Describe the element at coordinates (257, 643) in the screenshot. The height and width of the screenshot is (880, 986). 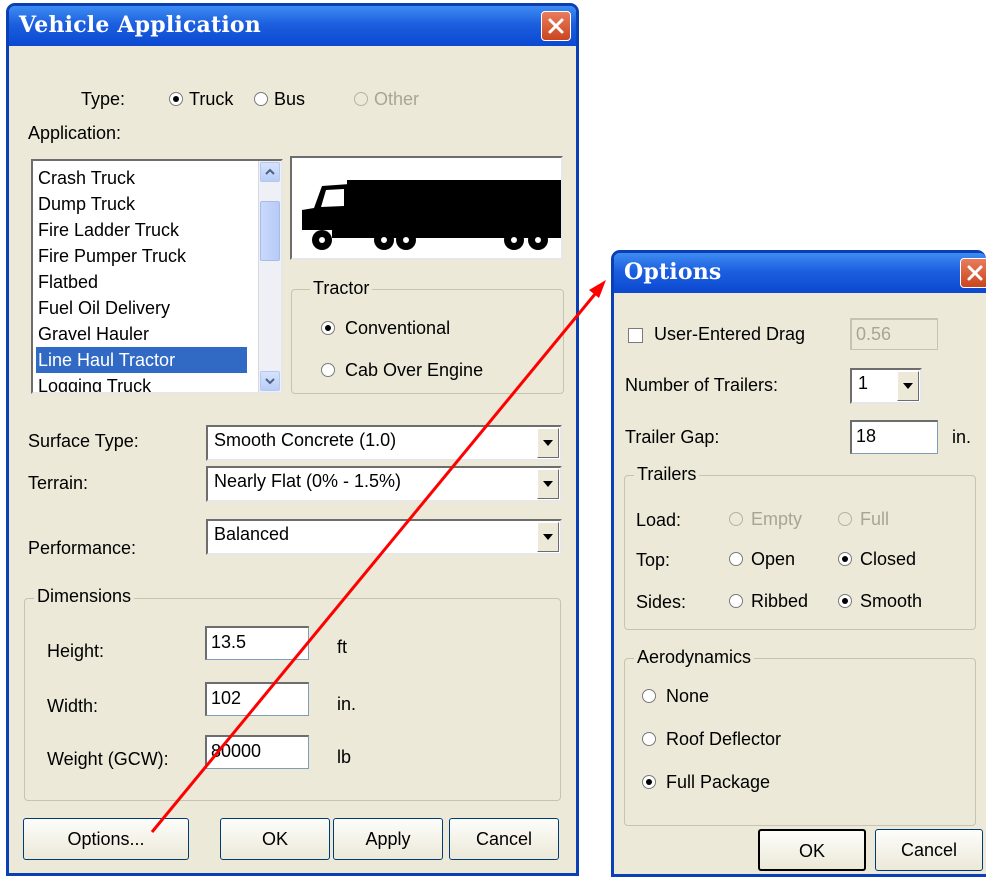
I see `height-input: 13.5` at that location.